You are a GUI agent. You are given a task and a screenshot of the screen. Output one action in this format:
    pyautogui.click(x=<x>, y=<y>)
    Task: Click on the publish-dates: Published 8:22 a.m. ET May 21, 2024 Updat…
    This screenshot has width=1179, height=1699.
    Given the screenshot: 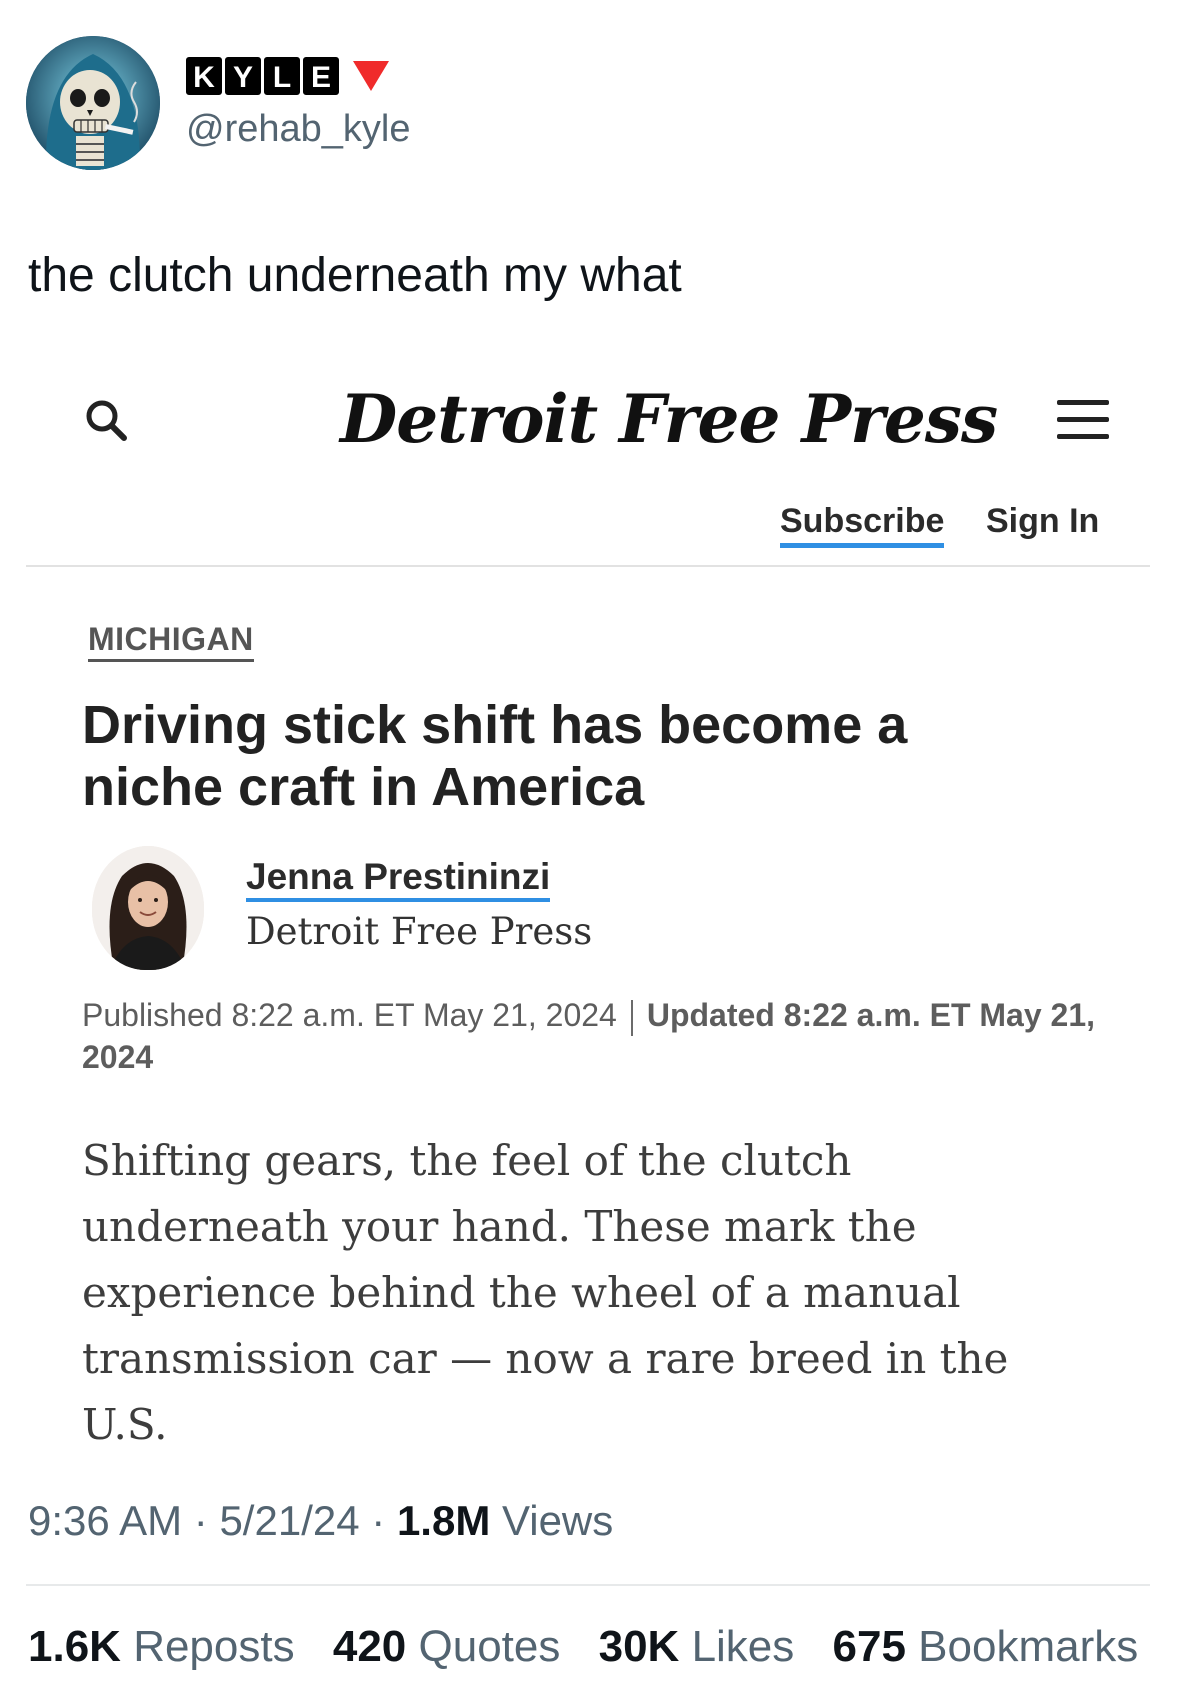 What is the action you would take?
    pyautogui.click(x=602, y=1036)
    